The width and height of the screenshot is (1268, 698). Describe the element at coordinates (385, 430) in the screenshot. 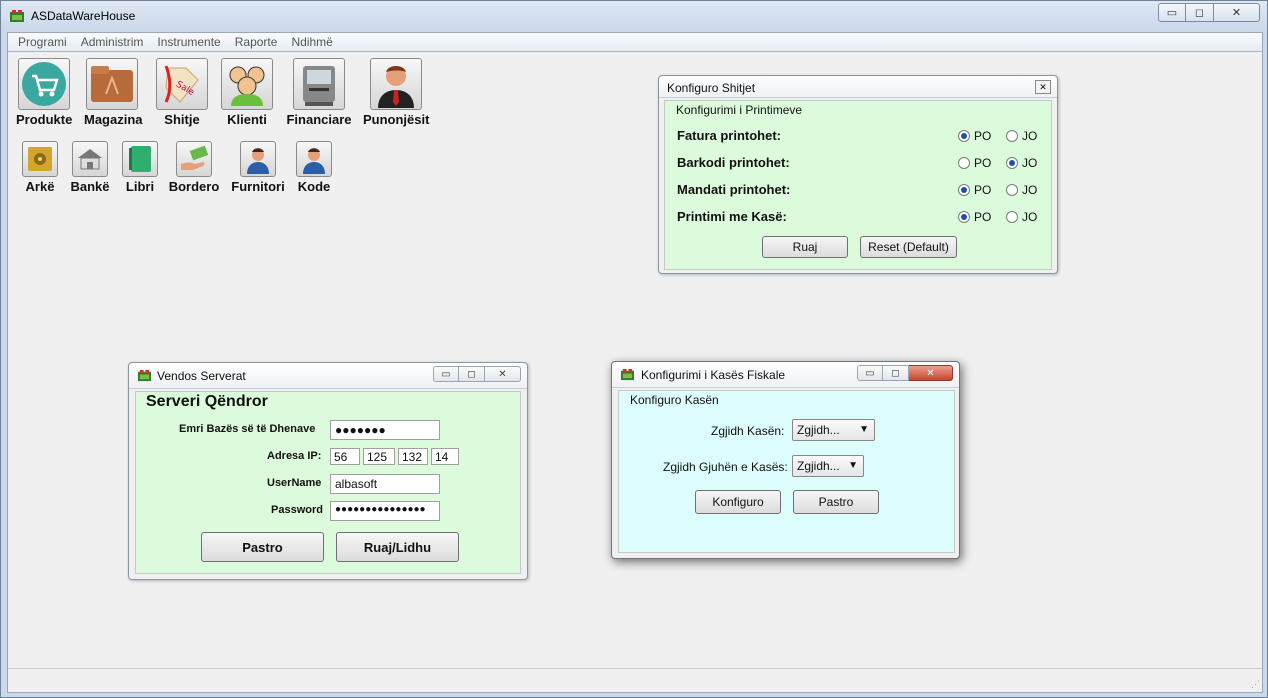

I see `db-name-field: ●●●●●●●` at that location.